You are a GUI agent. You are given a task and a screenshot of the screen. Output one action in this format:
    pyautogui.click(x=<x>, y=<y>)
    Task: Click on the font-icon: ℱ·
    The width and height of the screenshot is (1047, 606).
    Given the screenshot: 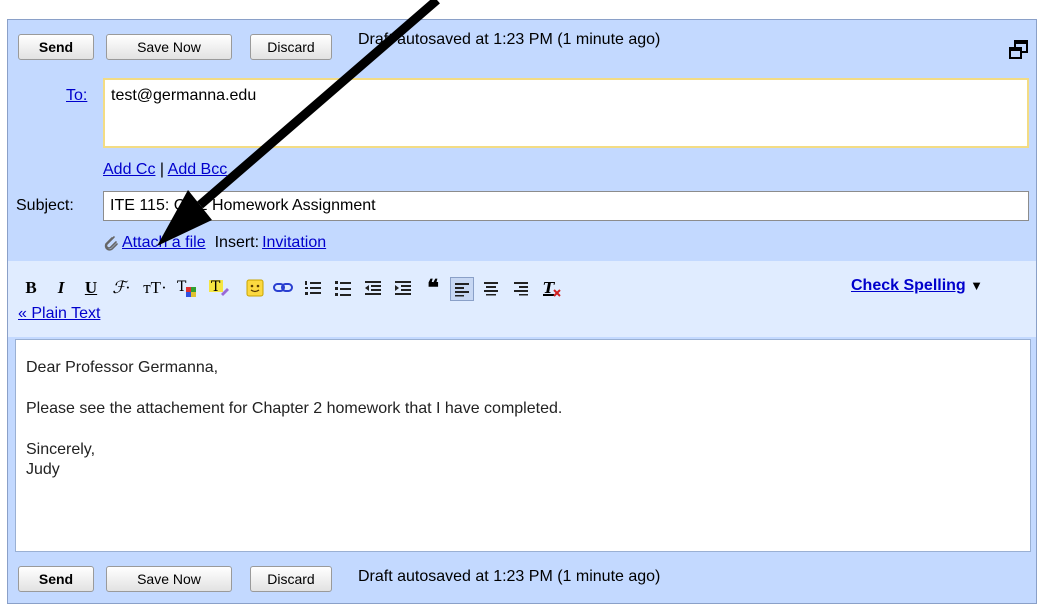 What is the action you would take?
    pyautogui.click(x=121, y=288)
    